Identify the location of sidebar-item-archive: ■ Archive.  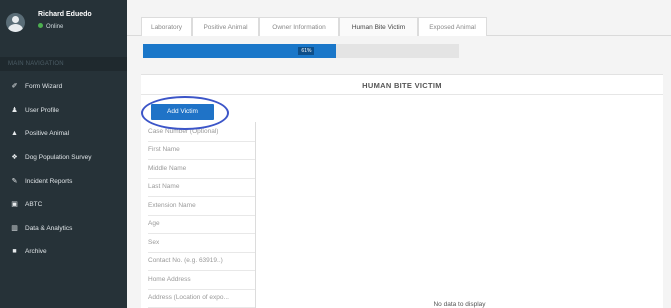
(63, 252).